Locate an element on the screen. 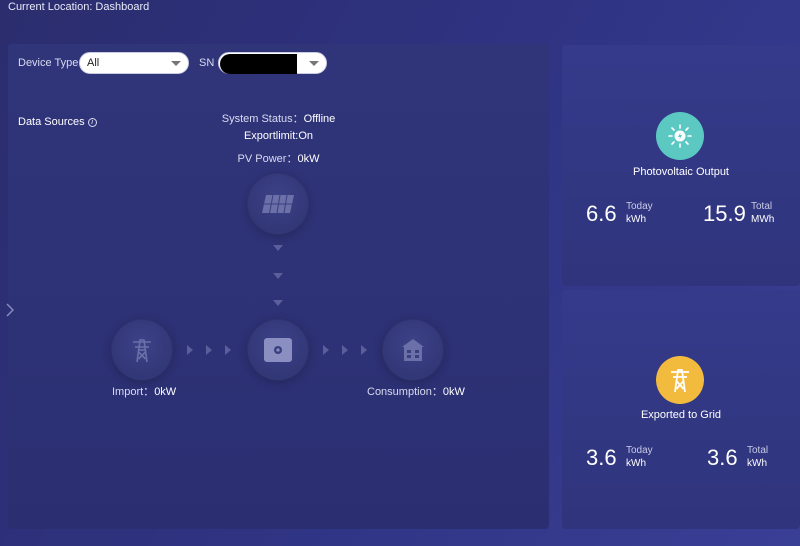 The image size is (800, 546). pv-total-label: Total MWh is located at coordinates (763, 213).